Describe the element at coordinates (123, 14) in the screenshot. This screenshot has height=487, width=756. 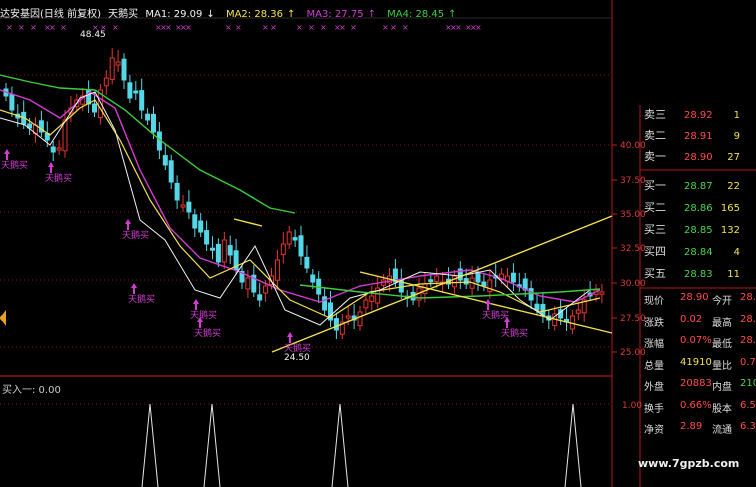
I see `indicator-name: 天鹅买` at that location.